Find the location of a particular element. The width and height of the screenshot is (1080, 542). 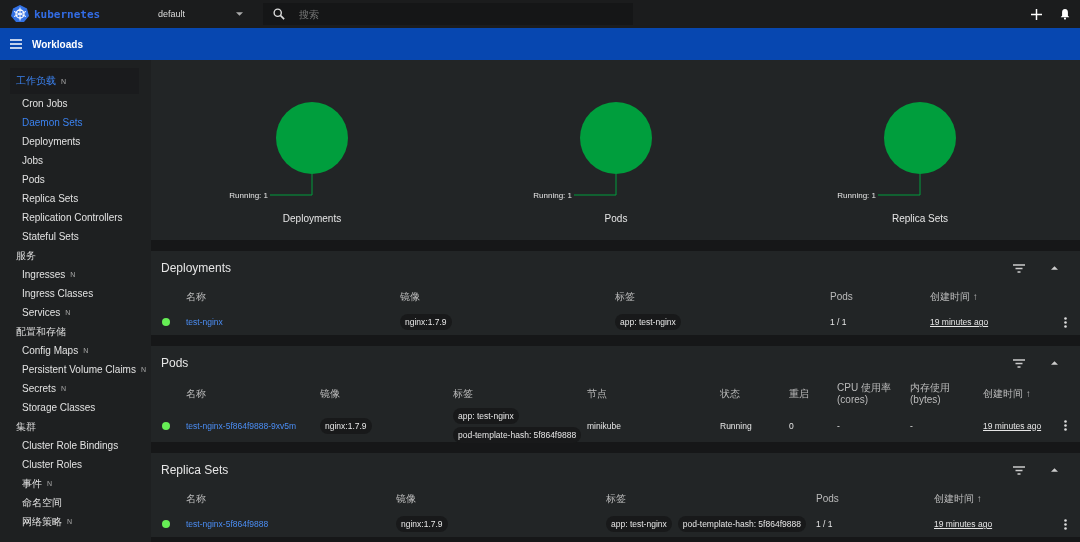

sidebar-section: 配置和存储 is located at coordinates (69, 331).